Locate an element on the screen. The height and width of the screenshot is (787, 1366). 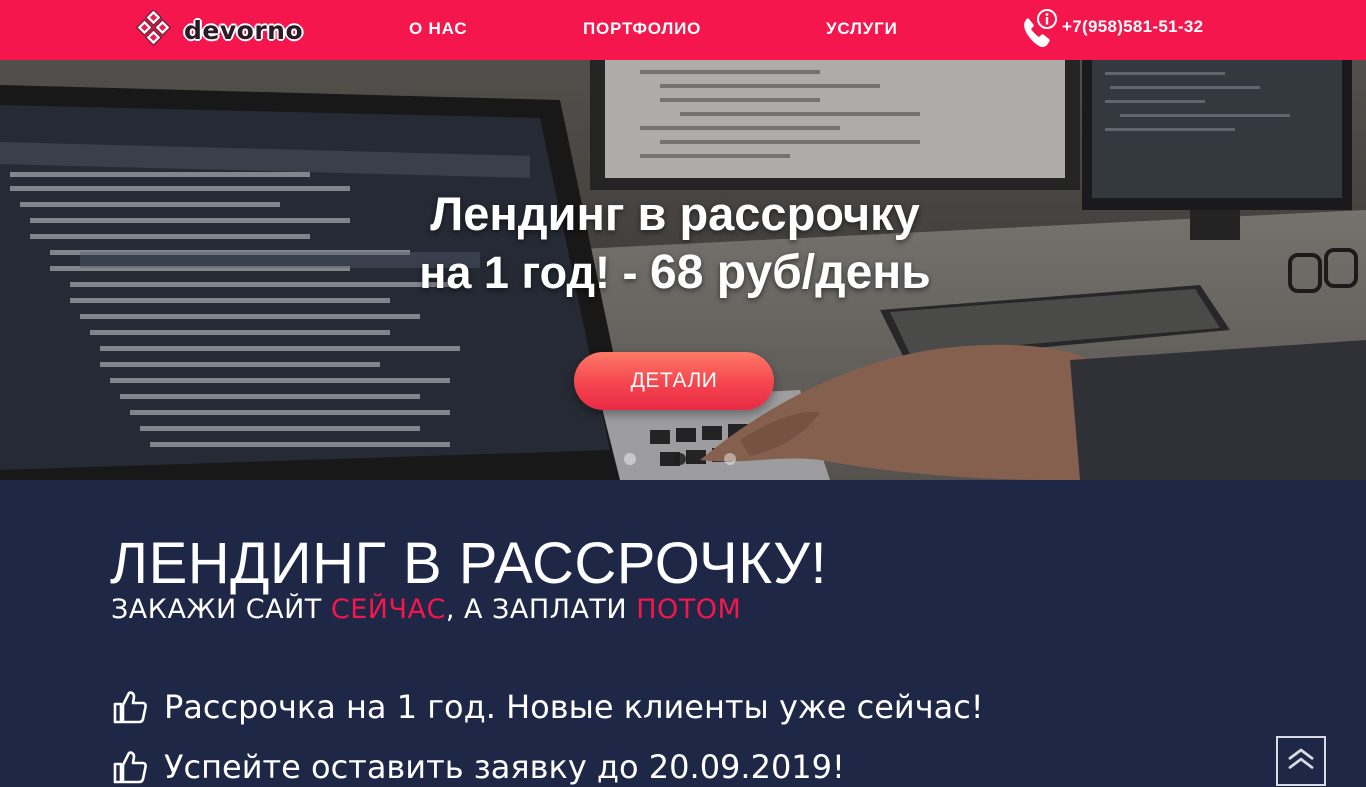
feature-item: Успейте оставить заявку до 20.09.2019! is located at coordinates (478, 767).